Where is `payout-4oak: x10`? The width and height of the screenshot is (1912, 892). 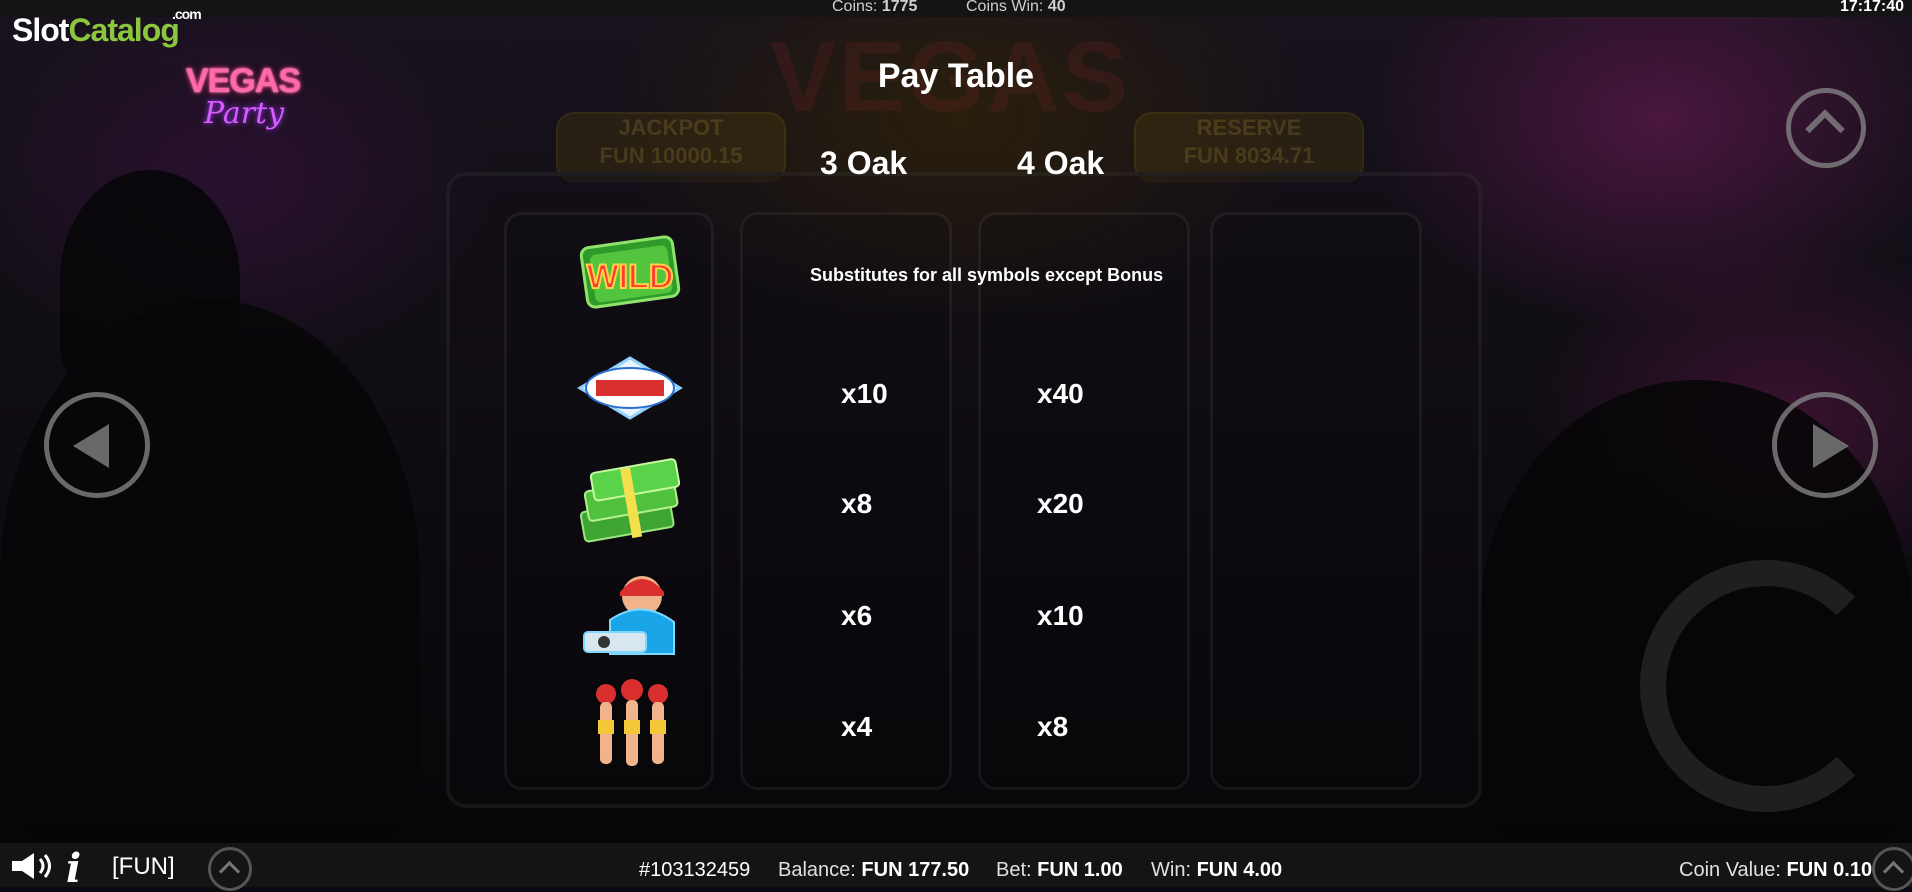
payout-4oak: x10 is located at coordinates (1060, 615).